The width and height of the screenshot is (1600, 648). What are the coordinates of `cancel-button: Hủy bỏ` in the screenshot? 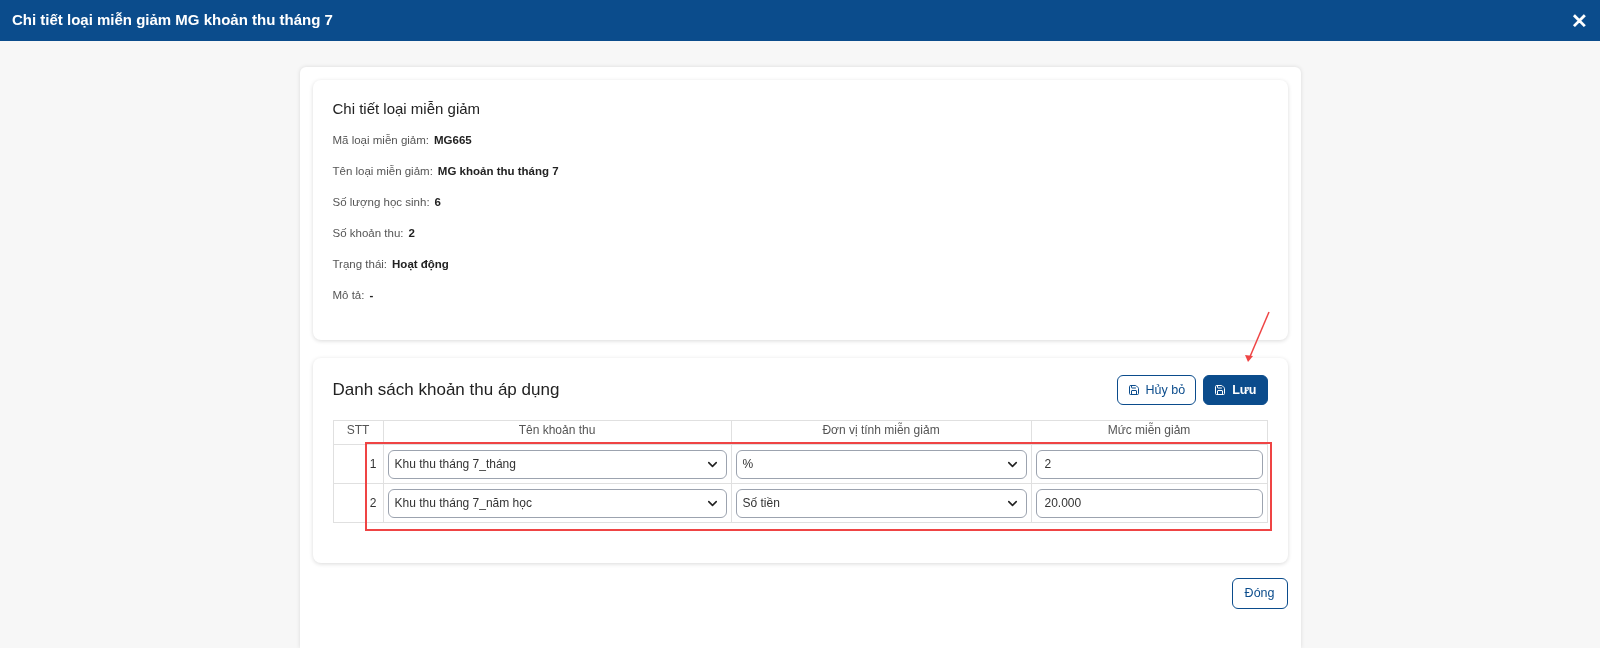 It's located at (1156, 390).